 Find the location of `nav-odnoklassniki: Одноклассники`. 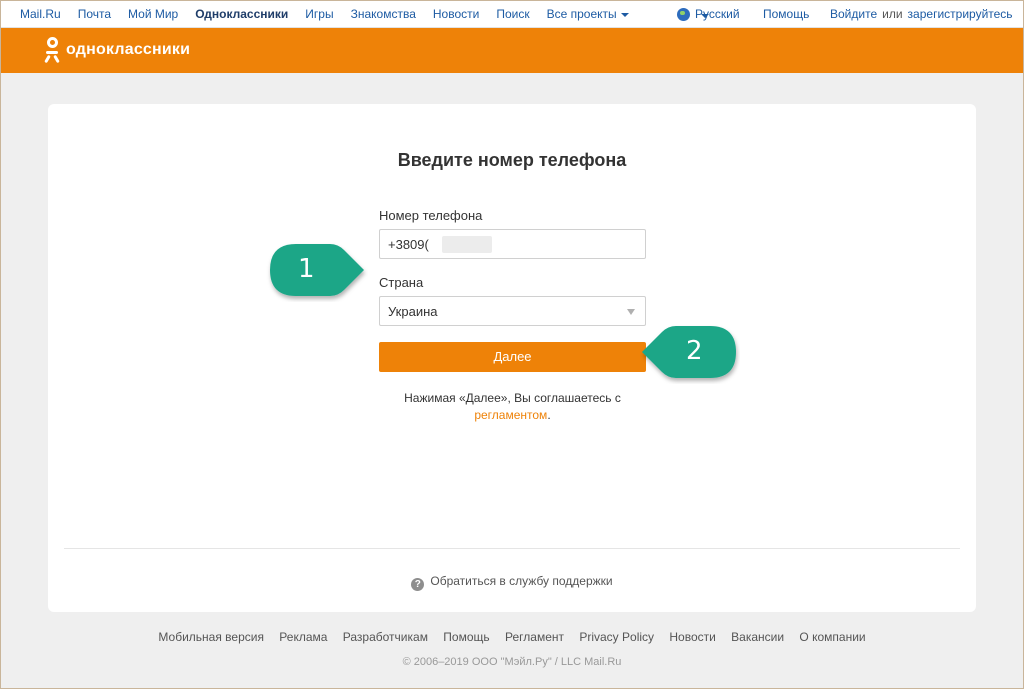

nav-odnoklassniki: Одноклассники is located at coordinates (241, 14).